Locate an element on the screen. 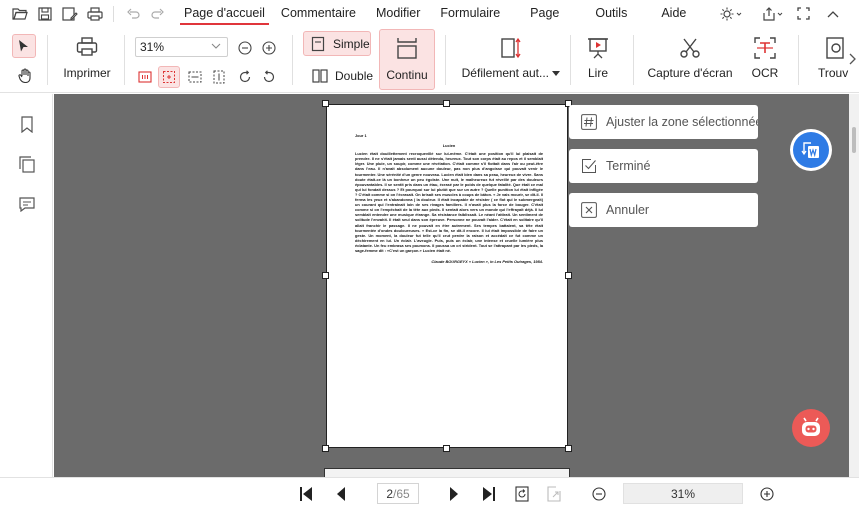 This screenshot has width=859, height=509. convert-to-word-button is located at coordinates (811, 150).